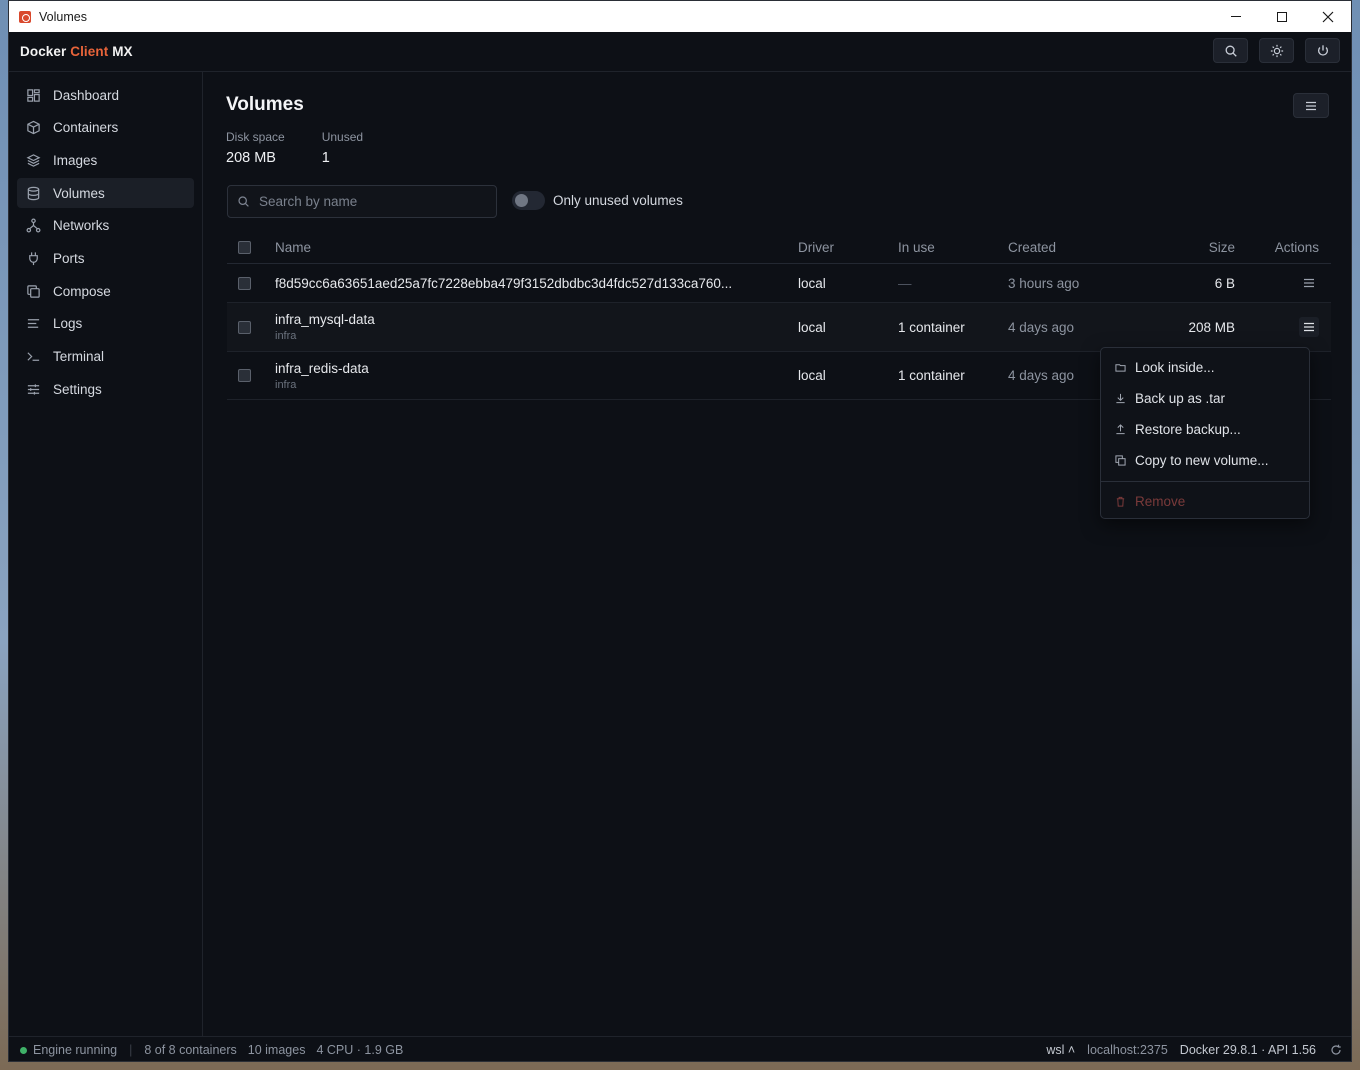 This screenshot has height=1070, width=1360. I want to click on terminal-icon, so click(33, 356).